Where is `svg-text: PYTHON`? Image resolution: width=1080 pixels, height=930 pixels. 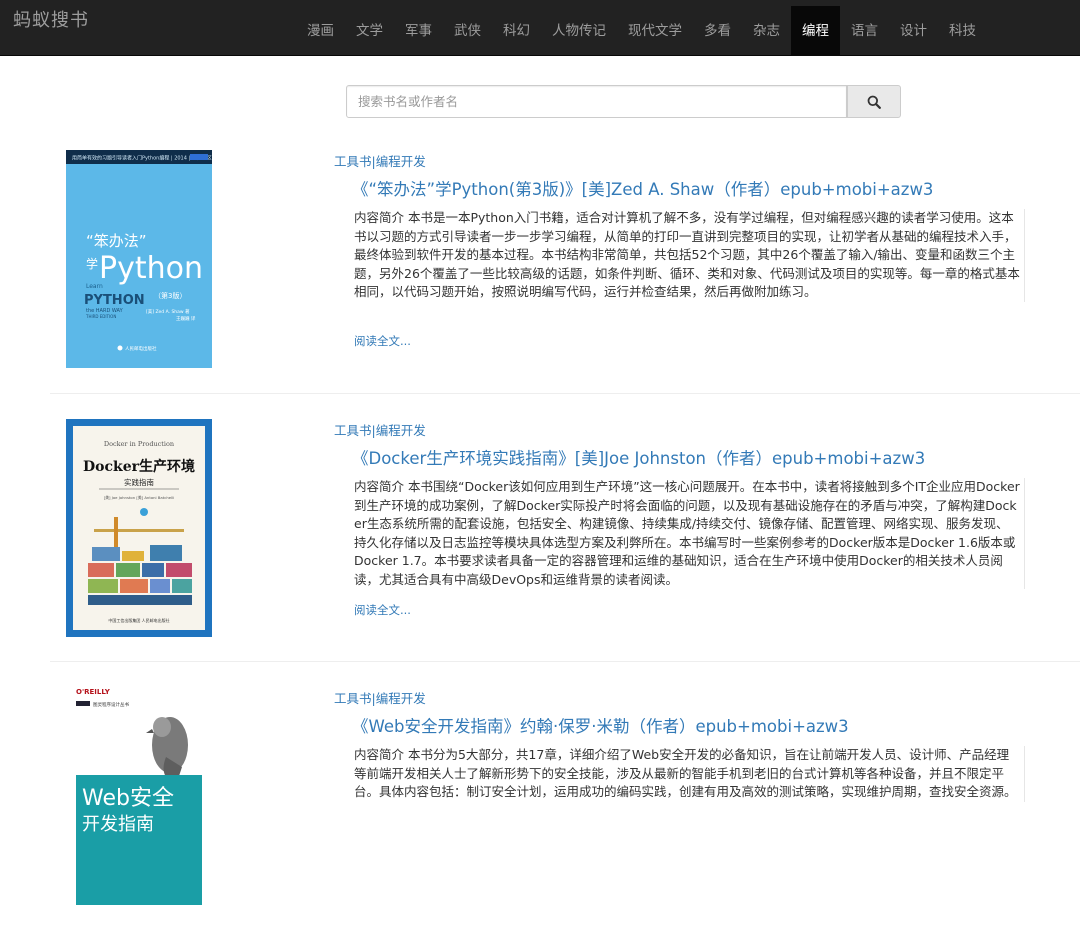 svg-text: PYTHON is located at coordinates (114, 300).